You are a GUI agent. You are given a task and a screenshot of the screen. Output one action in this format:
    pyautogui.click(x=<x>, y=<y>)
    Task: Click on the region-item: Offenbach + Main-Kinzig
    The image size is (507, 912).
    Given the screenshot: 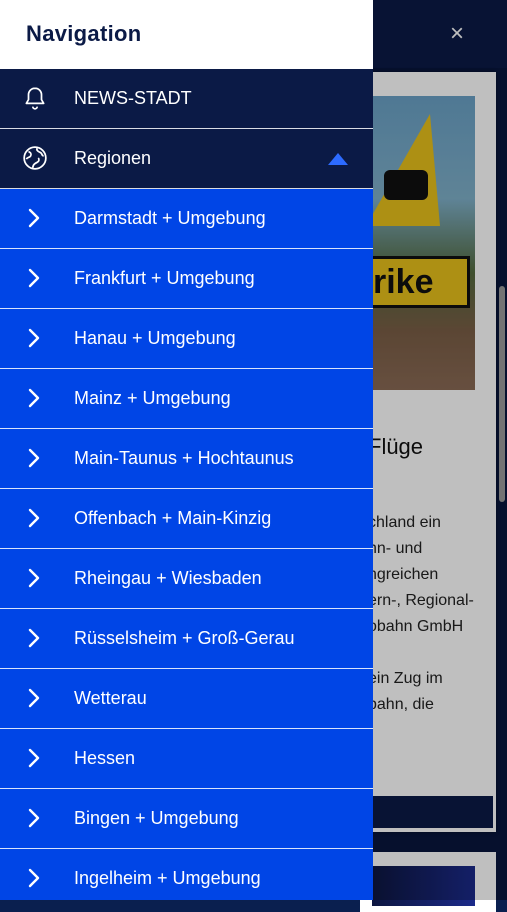 What is the action you would take?
    pyautogui.click(x=186, y=519)
    